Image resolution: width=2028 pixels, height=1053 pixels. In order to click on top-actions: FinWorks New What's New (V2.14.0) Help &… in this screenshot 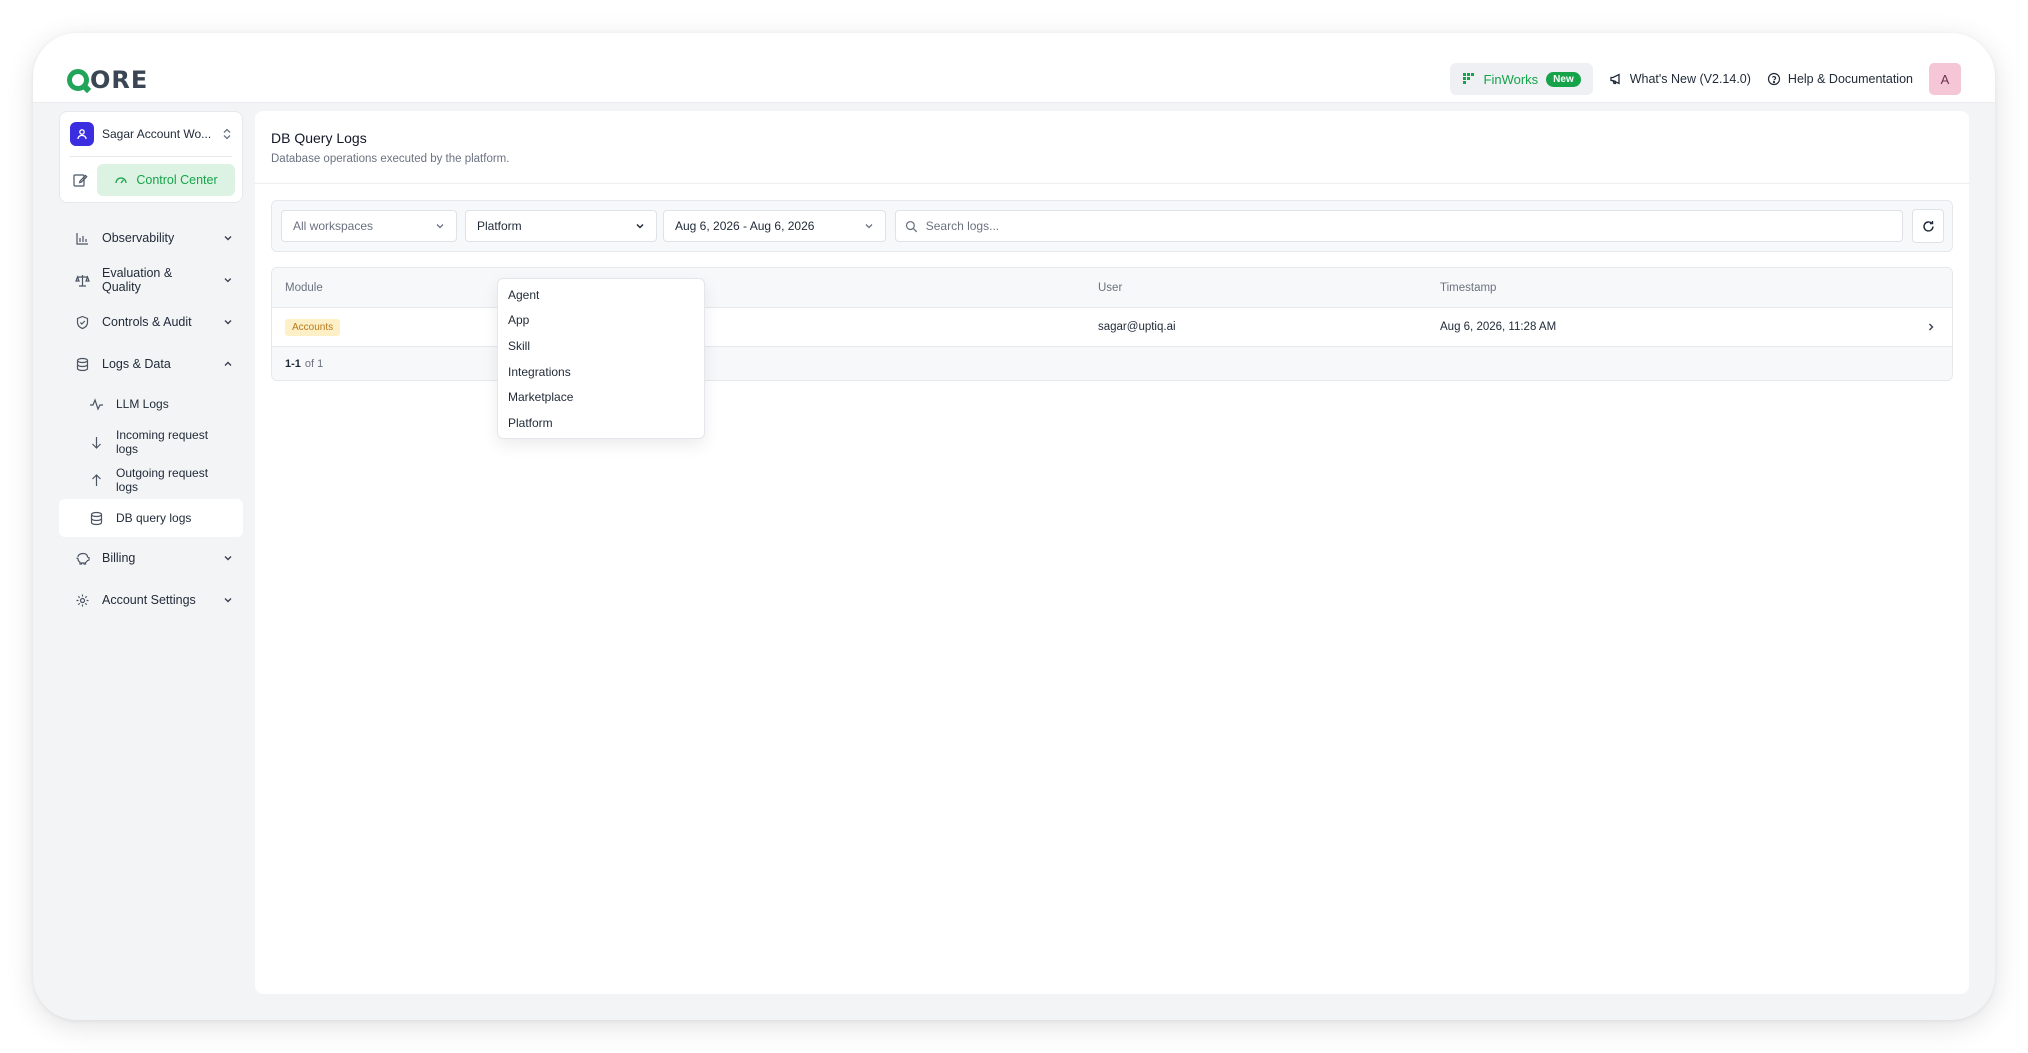, I will do `click(1705, 79)`.